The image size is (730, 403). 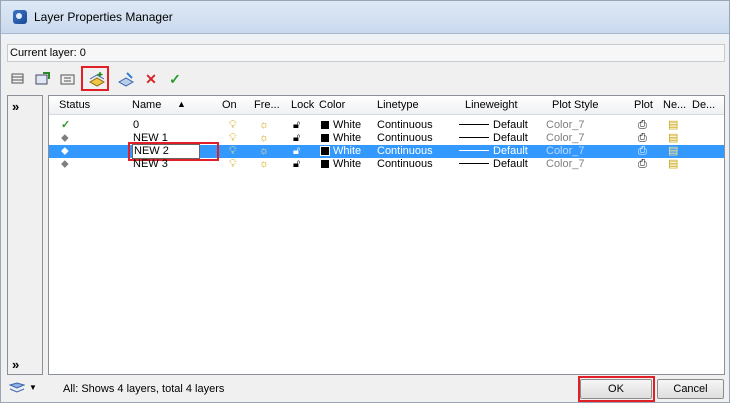 I want to click on layer-name: NEW 3, so click(x=150, y=164).